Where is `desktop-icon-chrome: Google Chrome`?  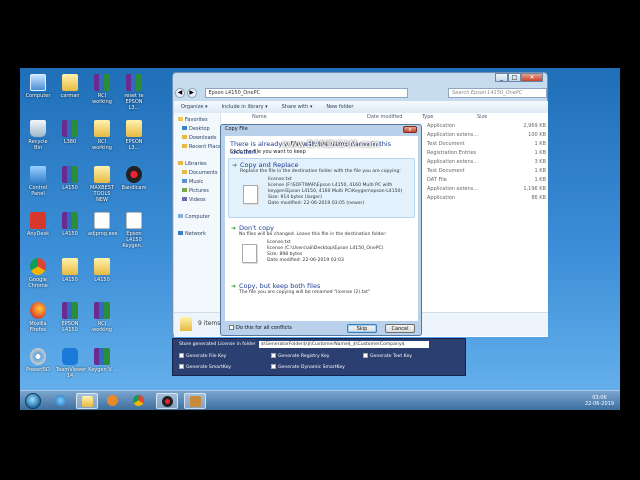 desktop-icon-chrome: Google Chrome is located at coordinates (38, 273).